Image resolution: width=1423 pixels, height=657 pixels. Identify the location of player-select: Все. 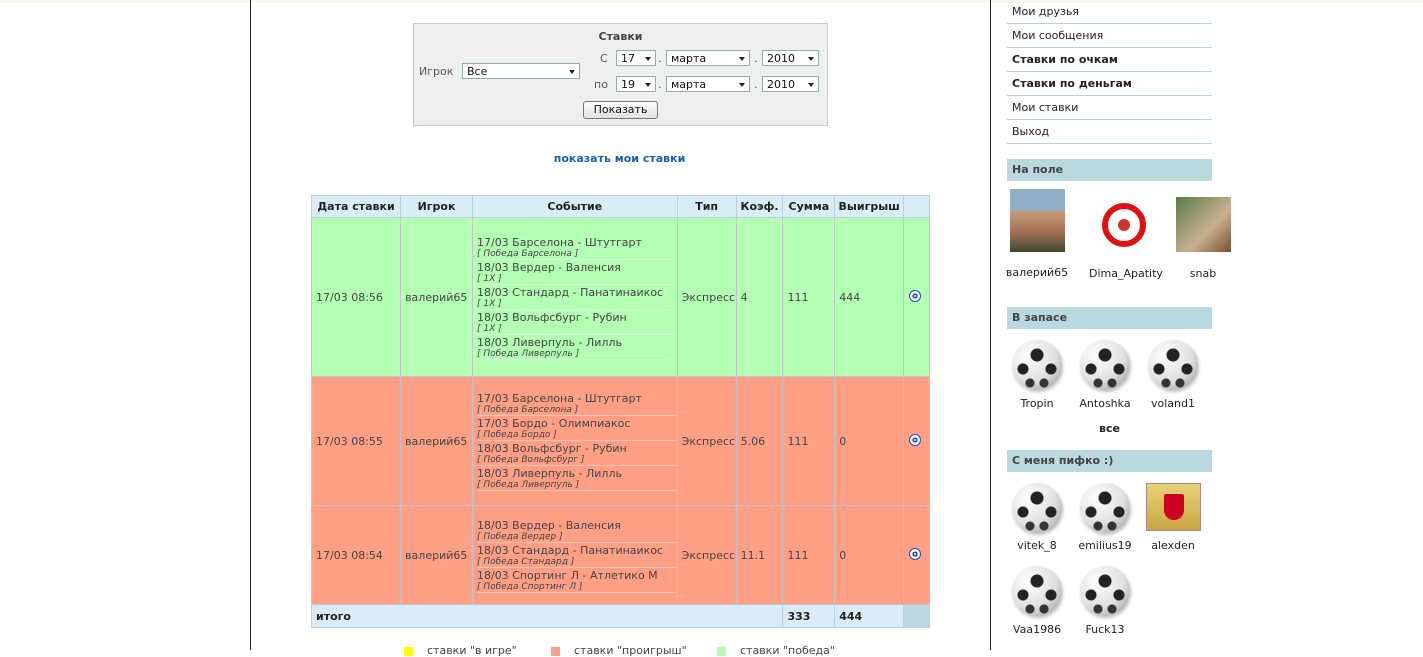
(521, 71).